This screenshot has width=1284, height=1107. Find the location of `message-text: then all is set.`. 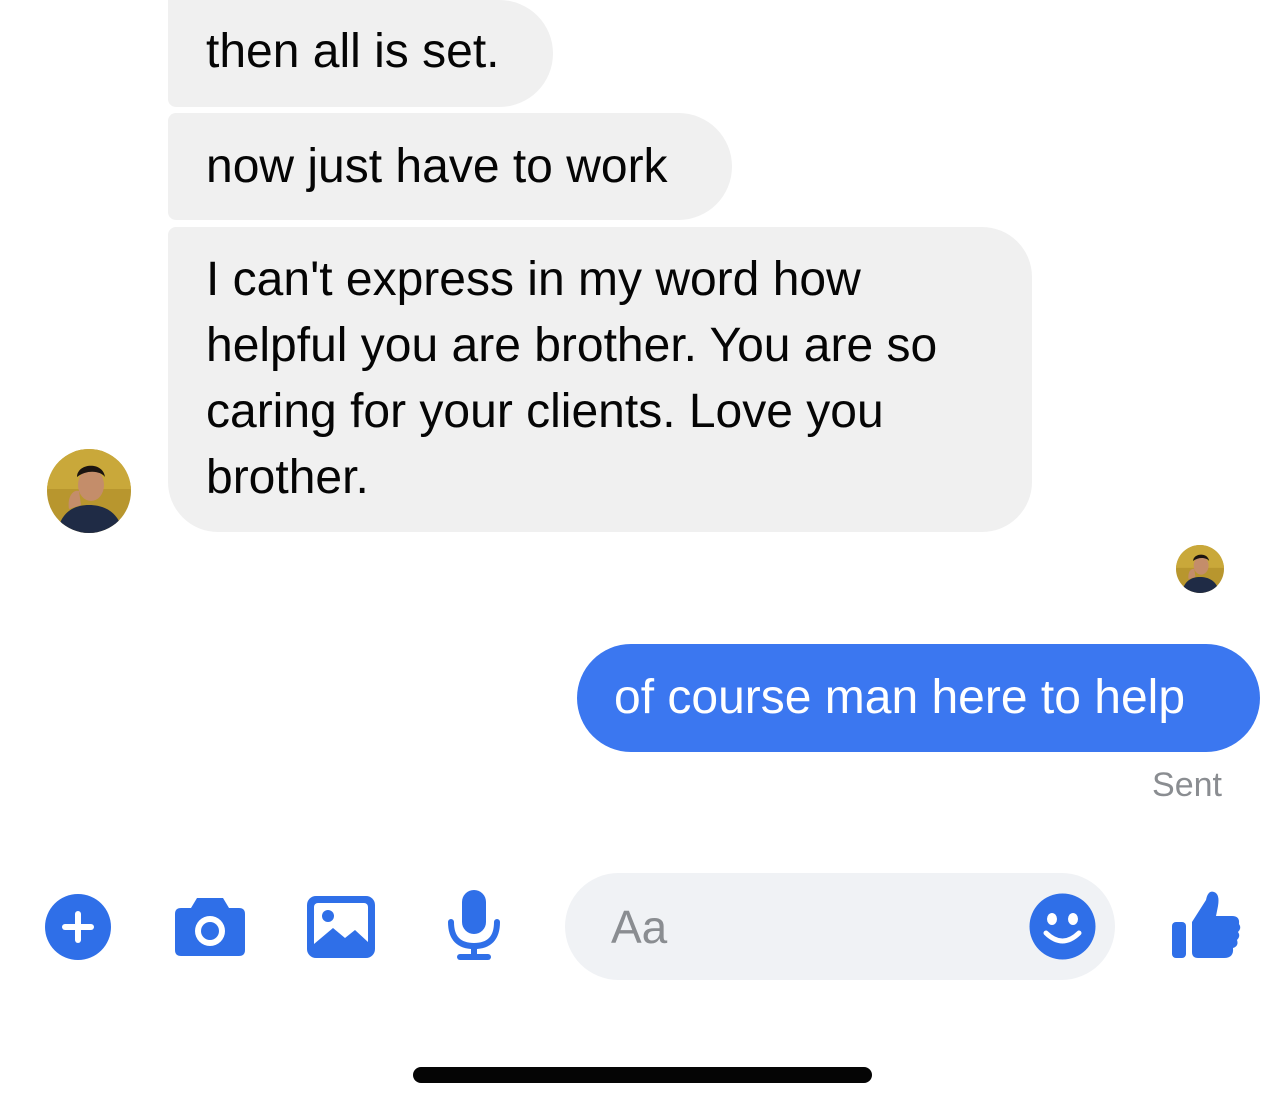

message-text: then all is set. is located at coordinates (353, 51).